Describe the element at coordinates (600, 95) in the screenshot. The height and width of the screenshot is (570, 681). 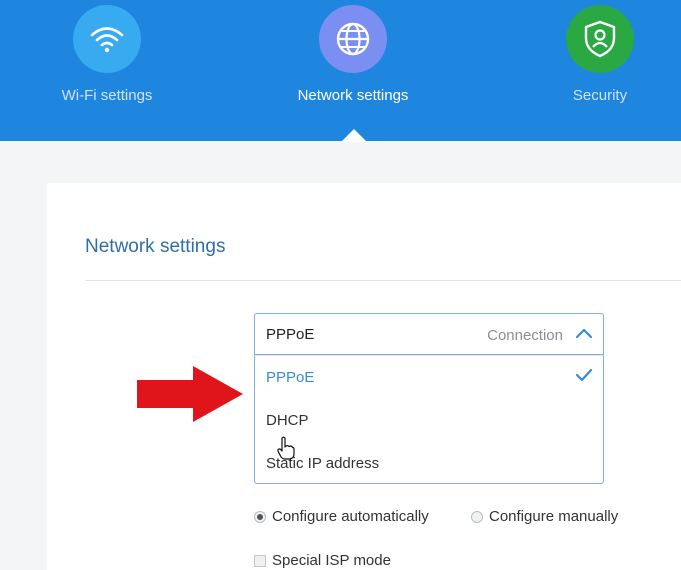
I see `nav-label: Security` at that location.